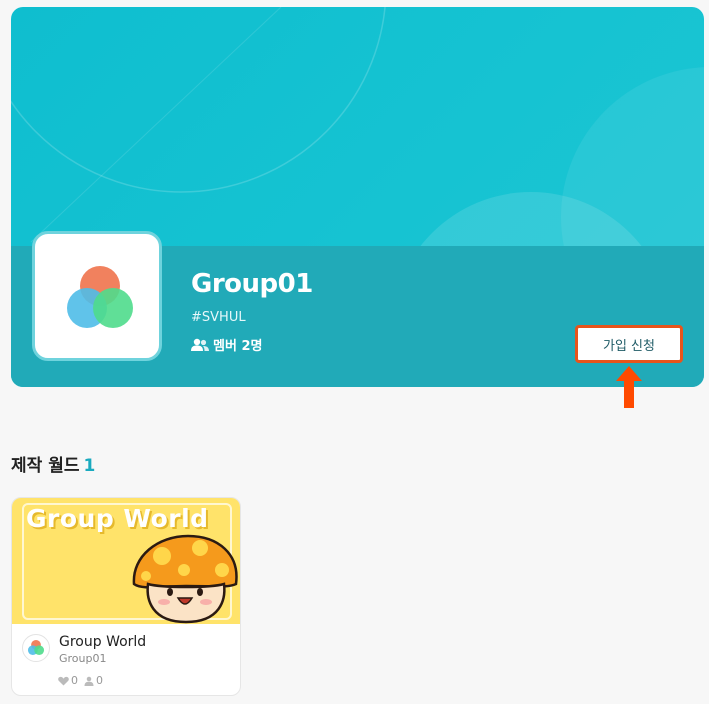 The width and height of the screenshot is (709, 704). I want to click on member-count: 멤버 2명, so click(226, 344).